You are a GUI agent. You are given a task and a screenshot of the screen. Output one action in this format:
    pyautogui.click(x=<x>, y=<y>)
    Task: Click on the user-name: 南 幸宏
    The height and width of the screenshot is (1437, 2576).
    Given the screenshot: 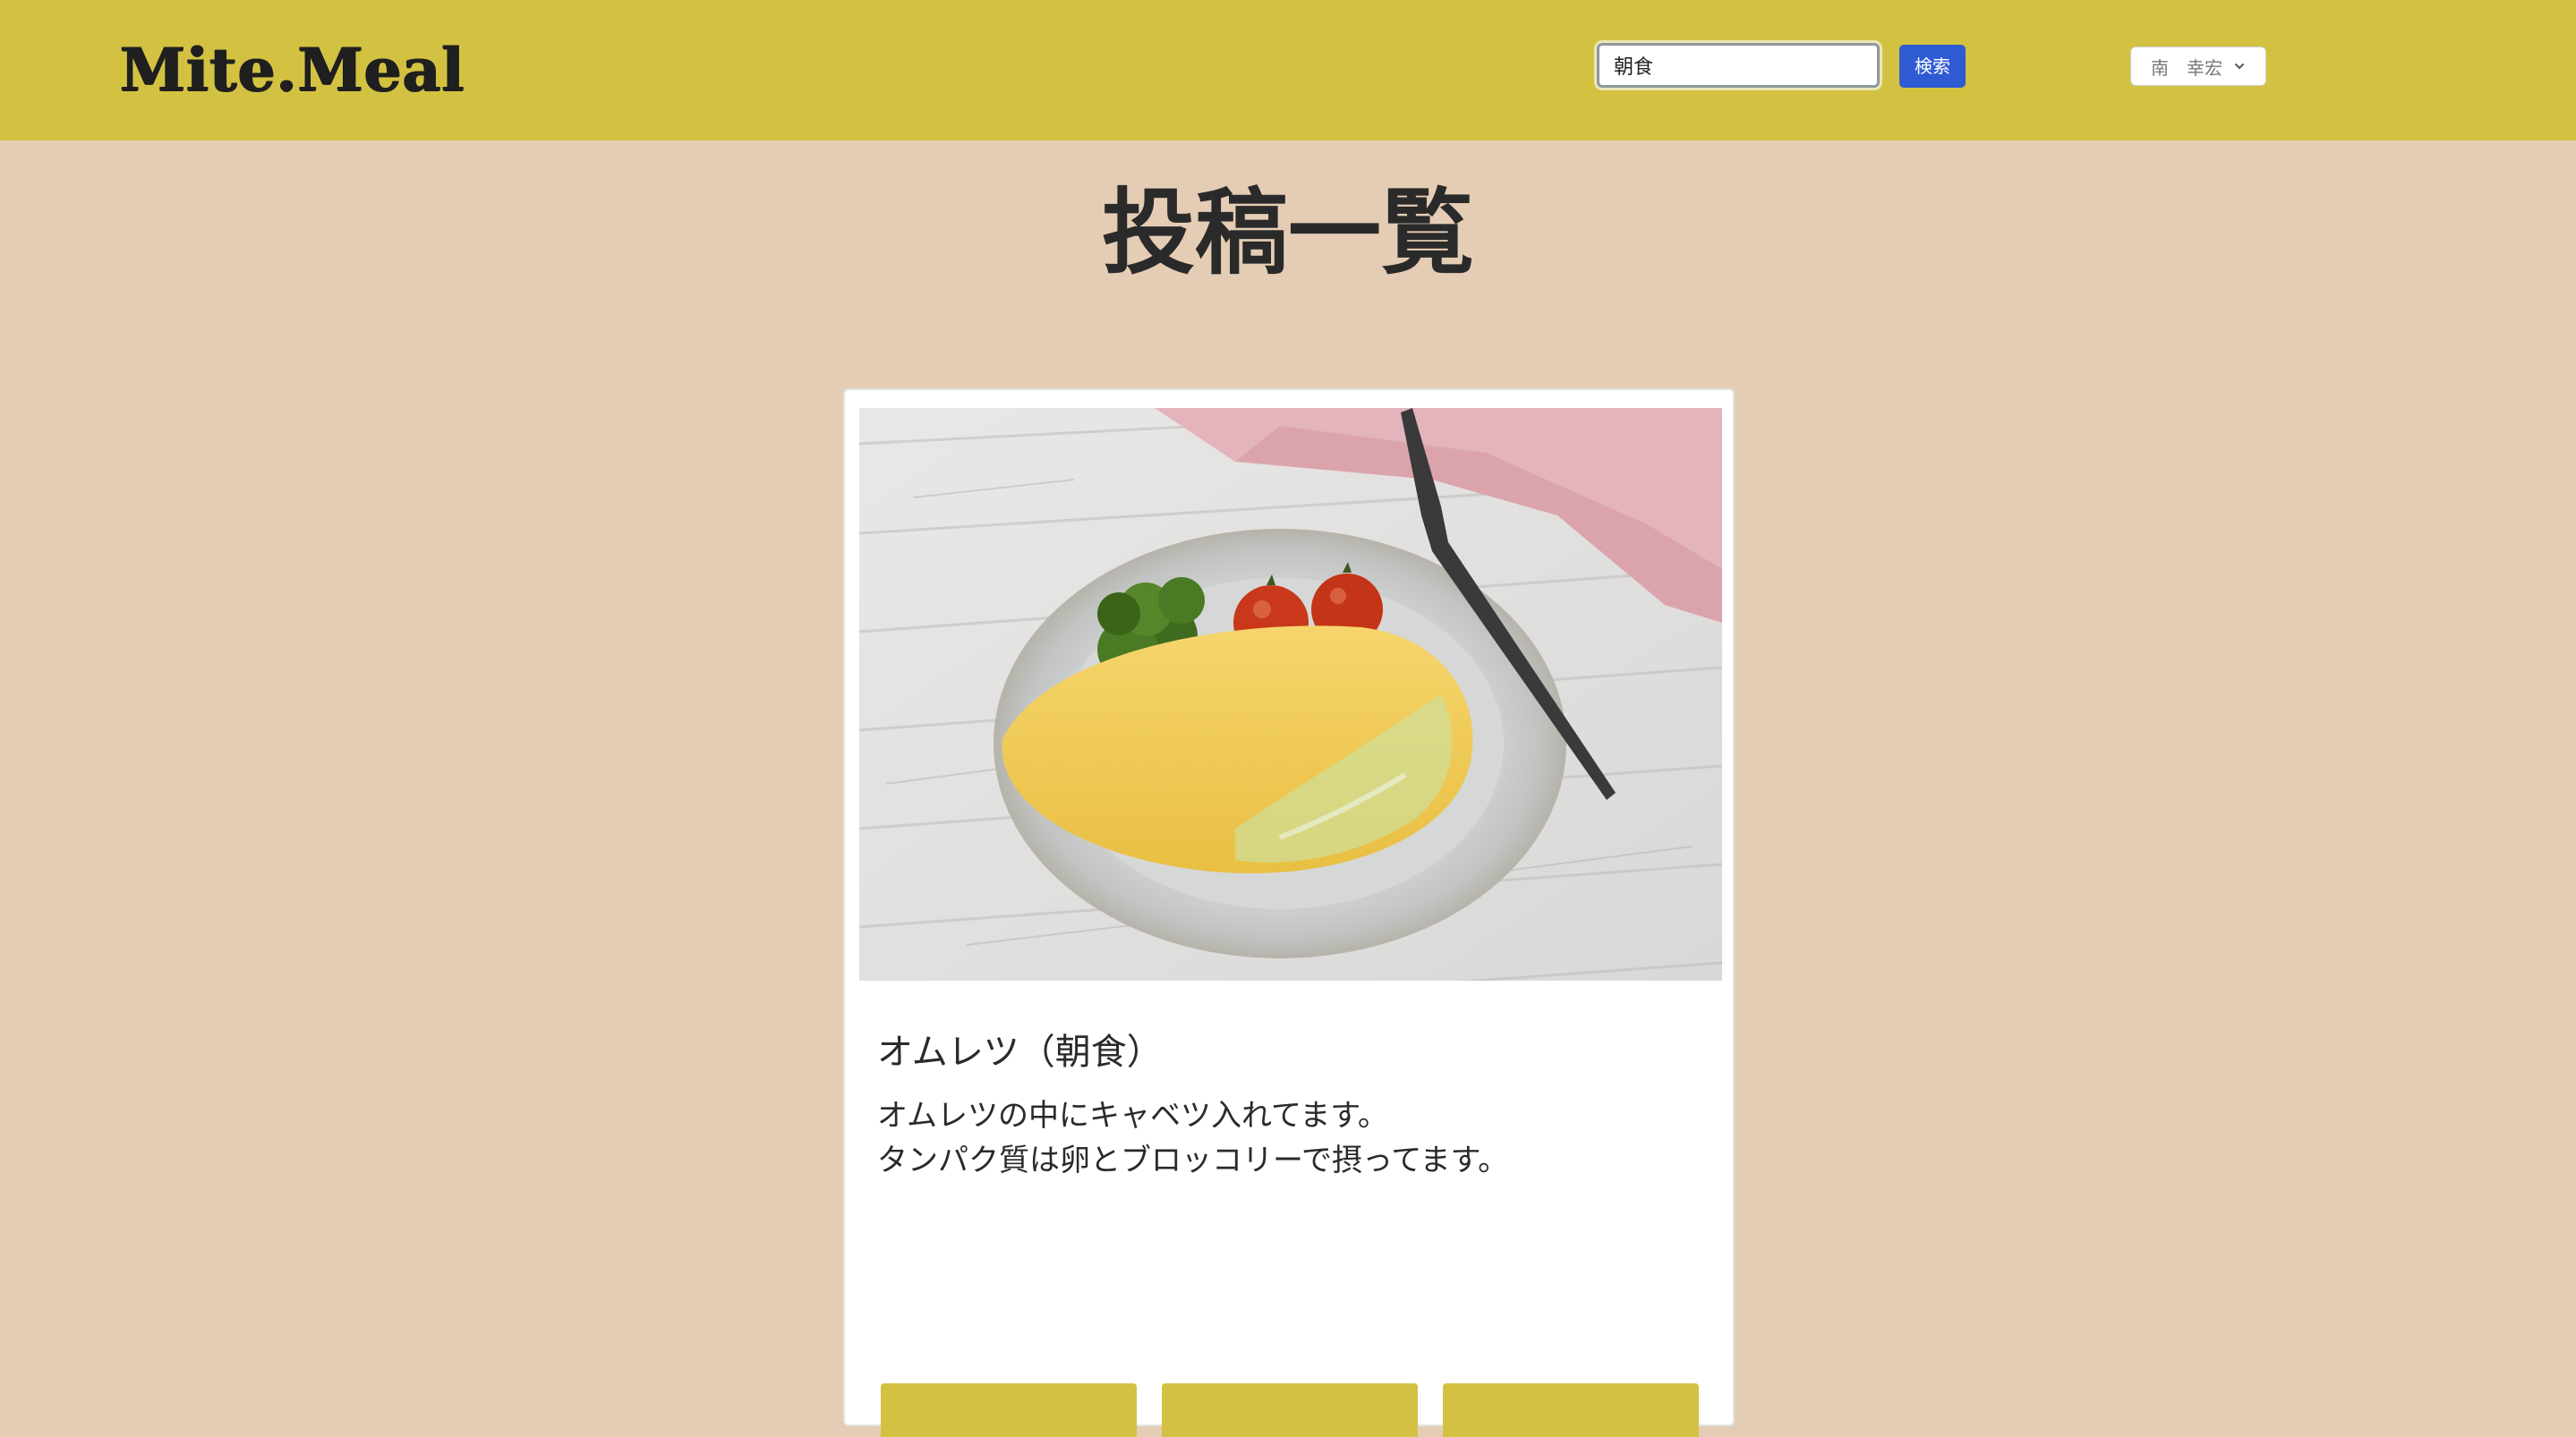 What is the action you would take?
    pyautogui.click(x=2186, y=67)
    